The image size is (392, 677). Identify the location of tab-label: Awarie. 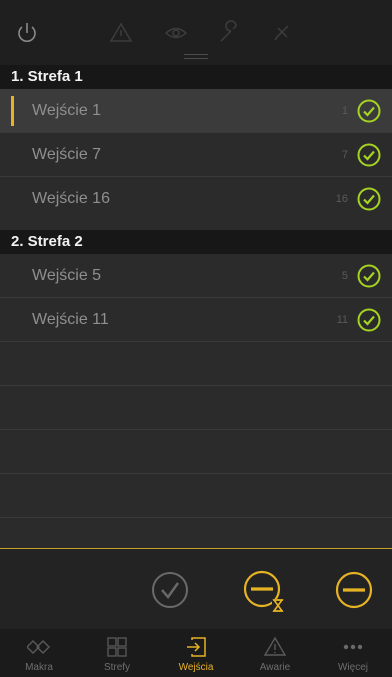
(275, 667).